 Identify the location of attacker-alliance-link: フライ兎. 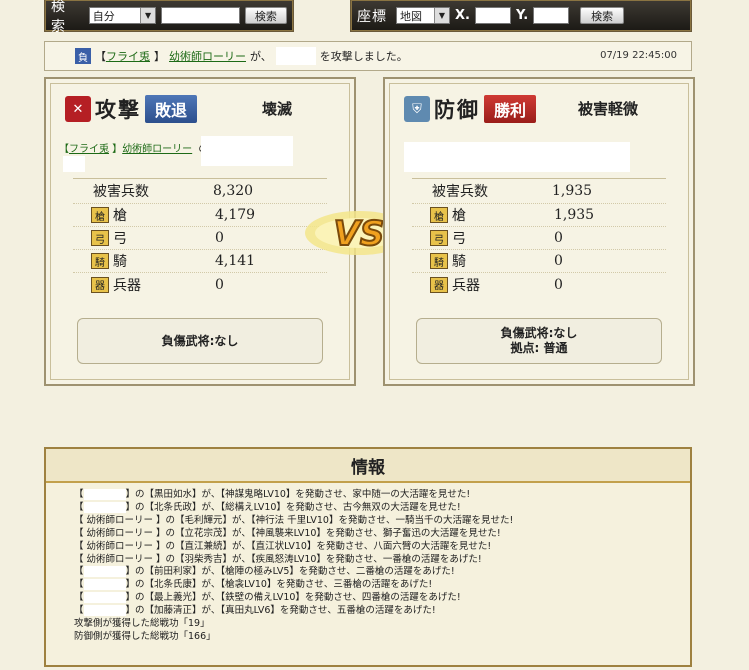
(89, 149).